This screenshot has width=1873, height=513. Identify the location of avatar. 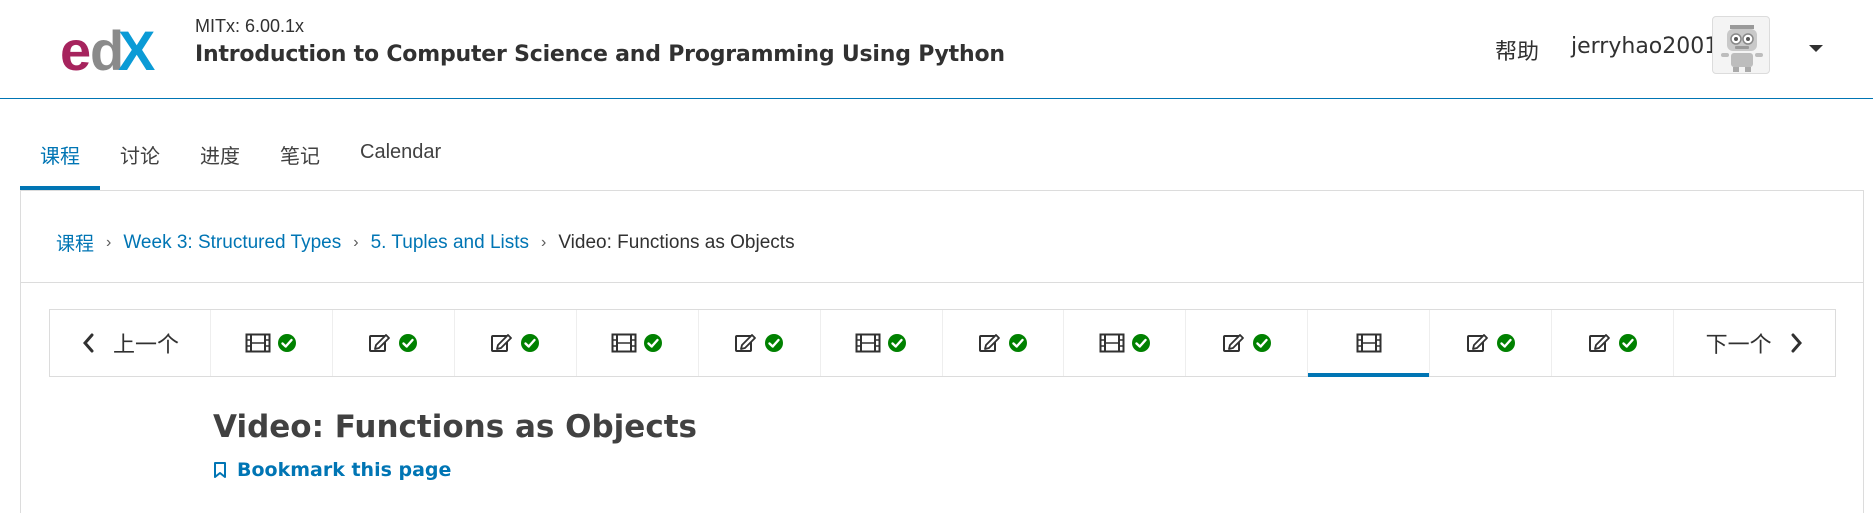
(1741, 45).